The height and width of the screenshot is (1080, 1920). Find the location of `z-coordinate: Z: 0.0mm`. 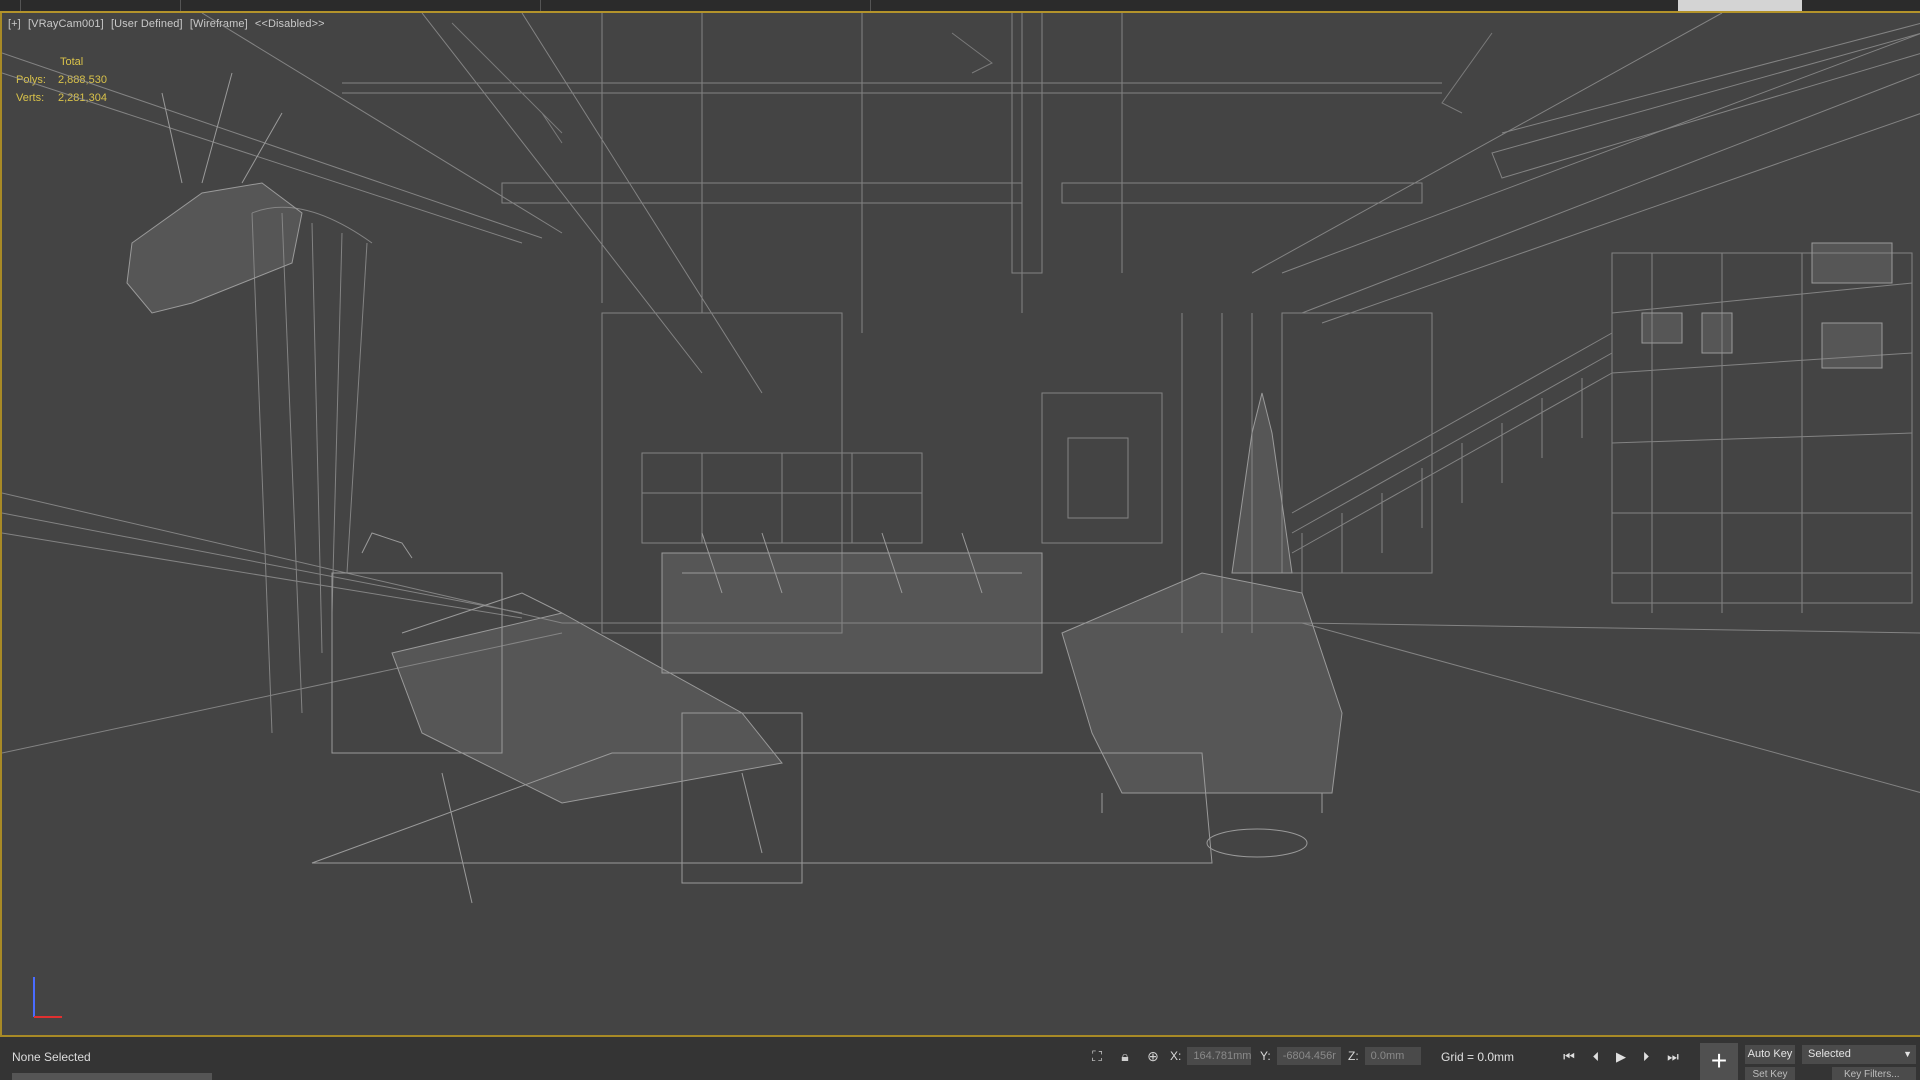

z-coordinate: Z: 0.0mm is located at coordinates (1384, 1056).